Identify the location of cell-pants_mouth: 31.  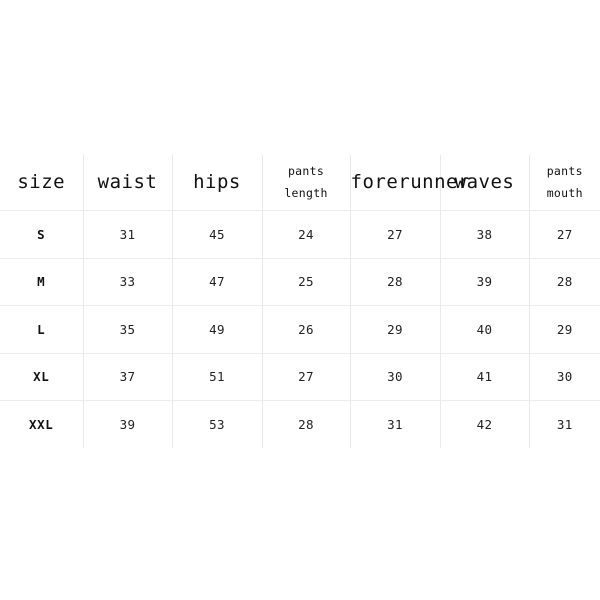
(564, 424).